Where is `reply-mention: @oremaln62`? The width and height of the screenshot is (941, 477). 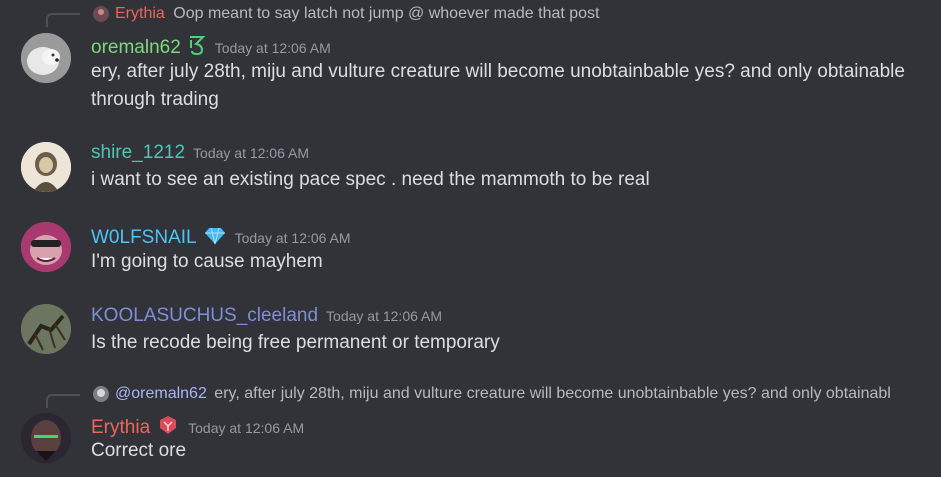 reply-mention: @oremaln62 is located at coordinates (161, 393).